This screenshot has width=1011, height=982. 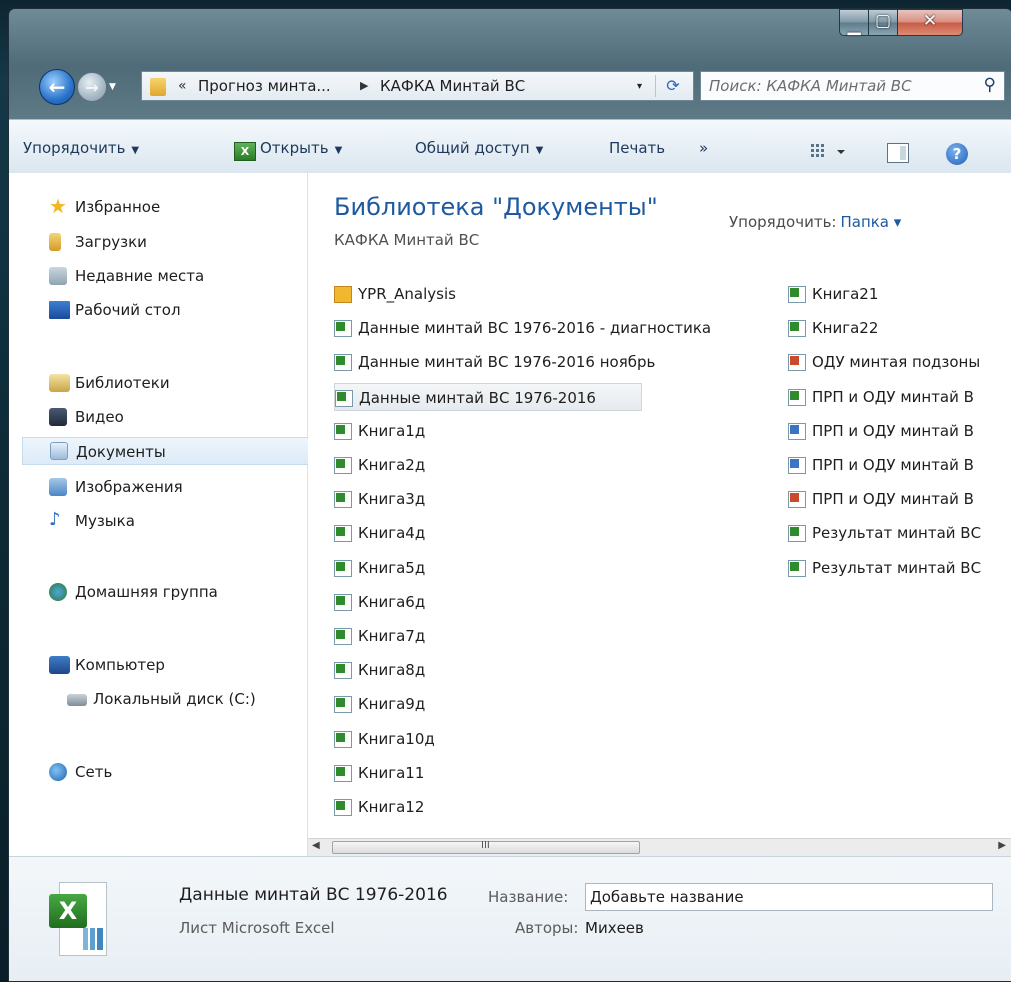 I want to click on scroll-left-icon: ◀, so click(x=316, y=845).